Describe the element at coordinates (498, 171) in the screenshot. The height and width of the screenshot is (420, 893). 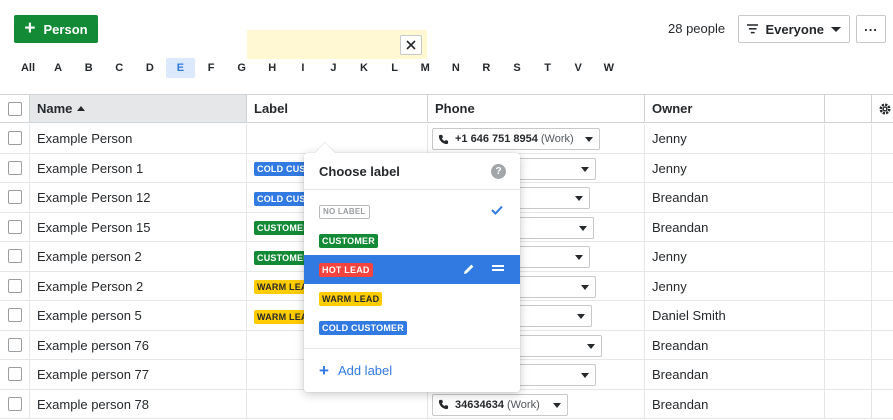
I see `help-icon: ?` at that location.